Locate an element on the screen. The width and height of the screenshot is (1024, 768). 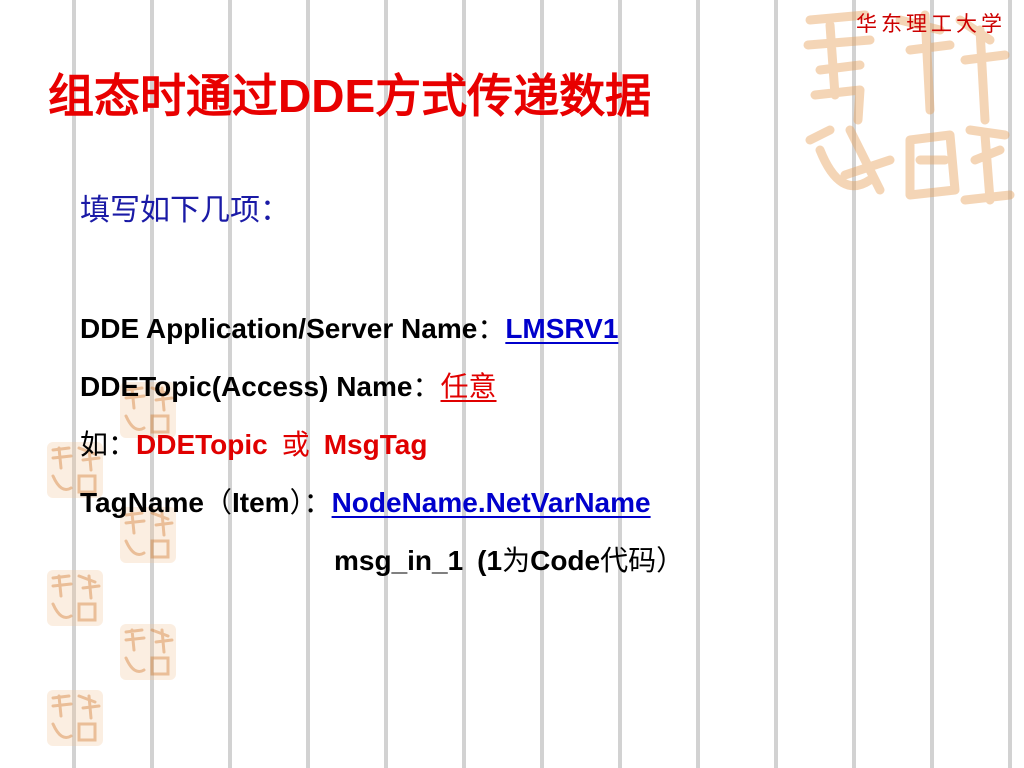
example-line: 如：DDETopic 或 MsgTag is located at coordinates (532, 452).